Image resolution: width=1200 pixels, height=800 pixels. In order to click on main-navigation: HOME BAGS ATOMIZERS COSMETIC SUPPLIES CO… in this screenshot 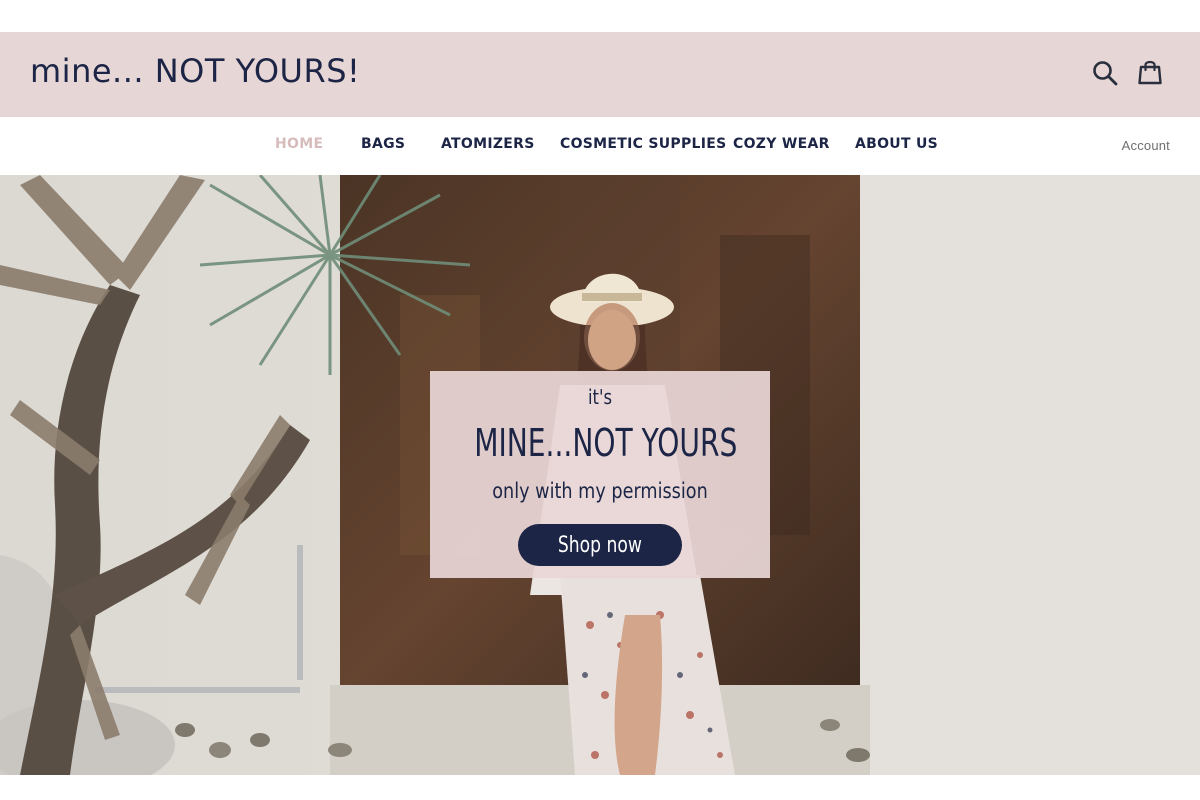, I will do `click(600, 146)`.